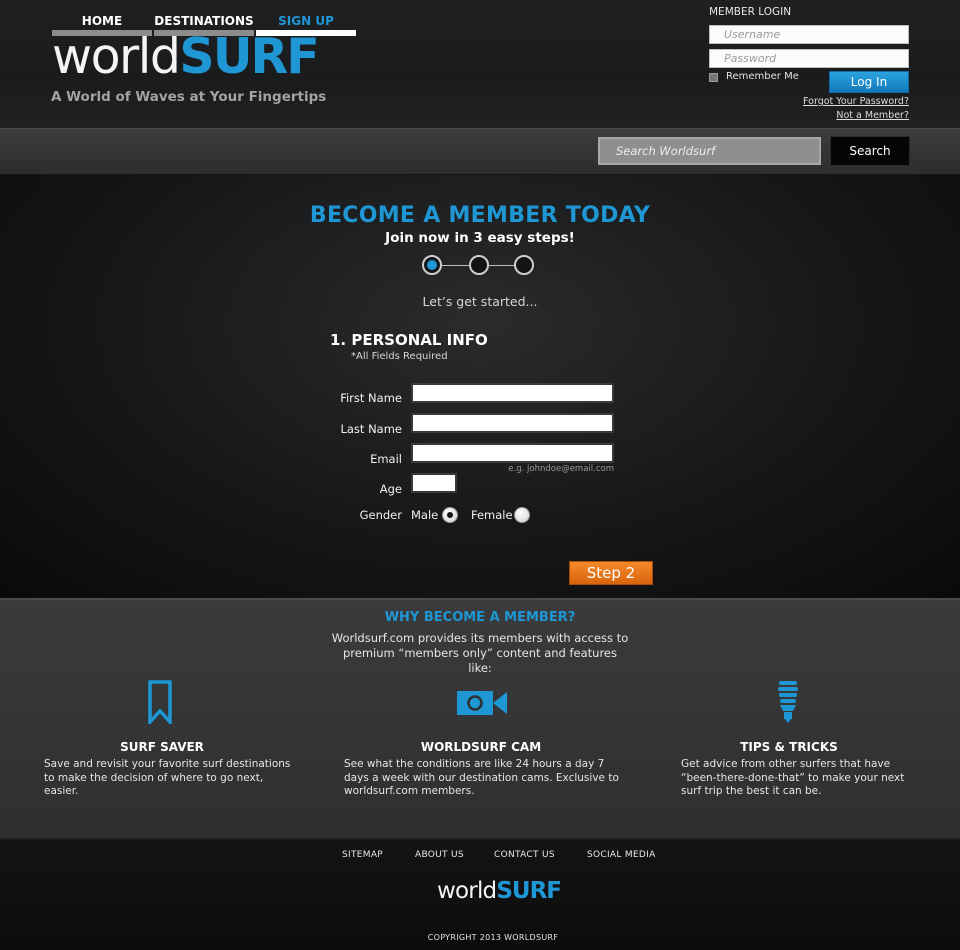  I want to click on gender-male-label: Male, so click(425, 515).